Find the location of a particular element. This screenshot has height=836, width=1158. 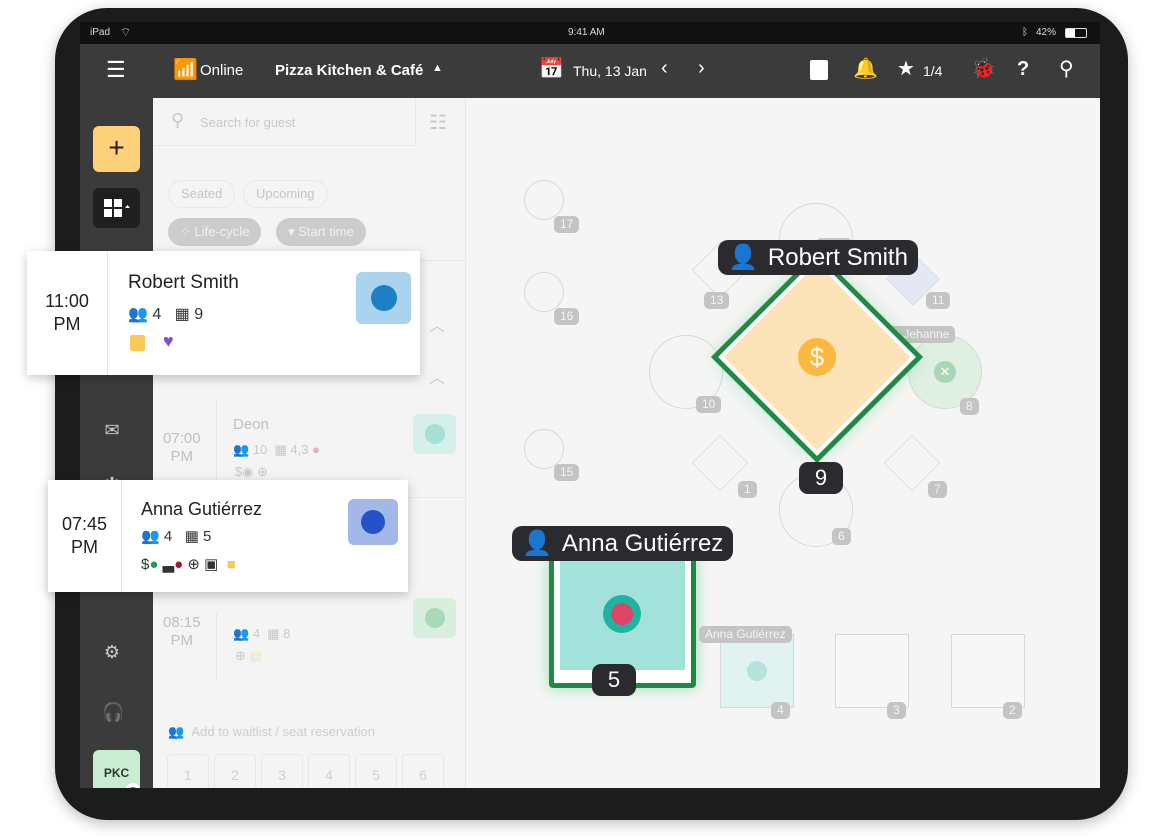

party-size-1: 1 is located at coordinates (188, 771).